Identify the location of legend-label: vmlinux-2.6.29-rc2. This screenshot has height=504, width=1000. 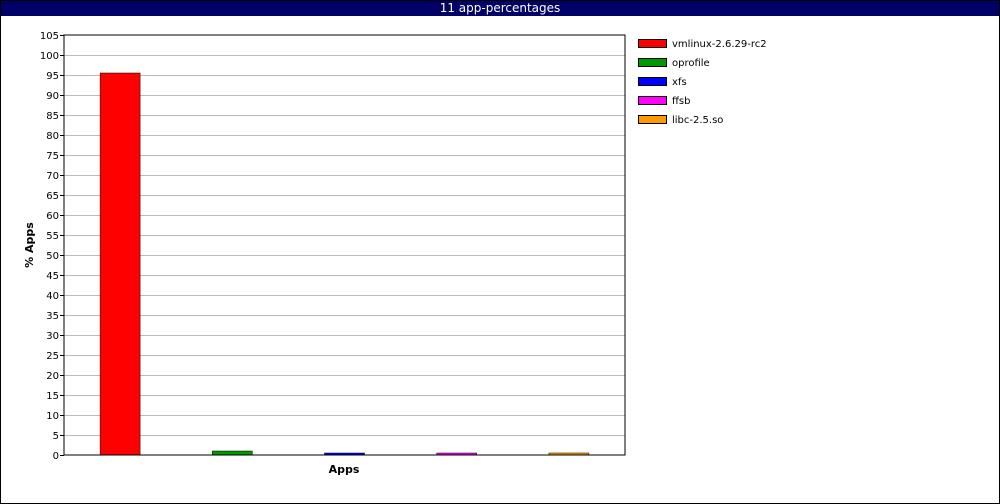
(719, 44).